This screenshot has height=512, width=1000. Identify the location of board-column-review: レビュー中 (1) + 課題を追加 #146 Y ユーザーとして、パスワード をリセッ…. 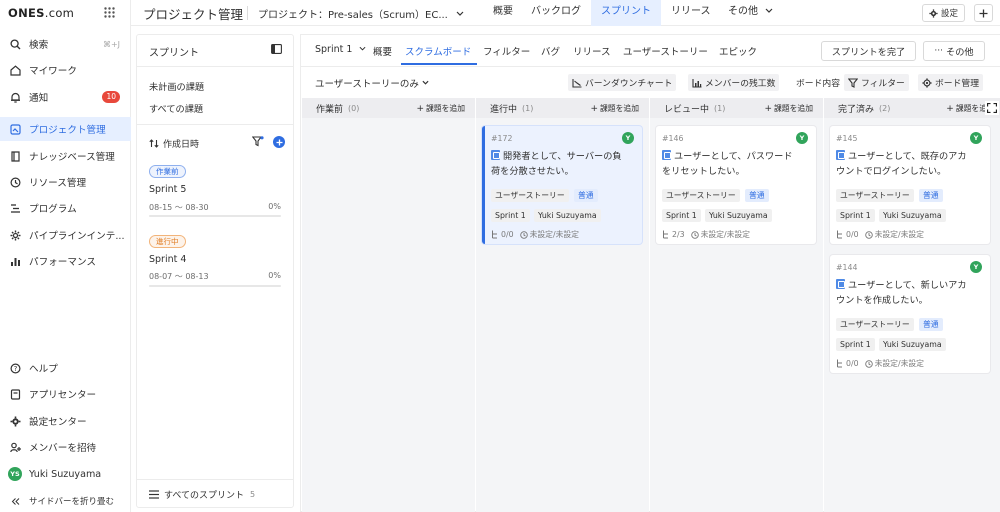
(736, 305).